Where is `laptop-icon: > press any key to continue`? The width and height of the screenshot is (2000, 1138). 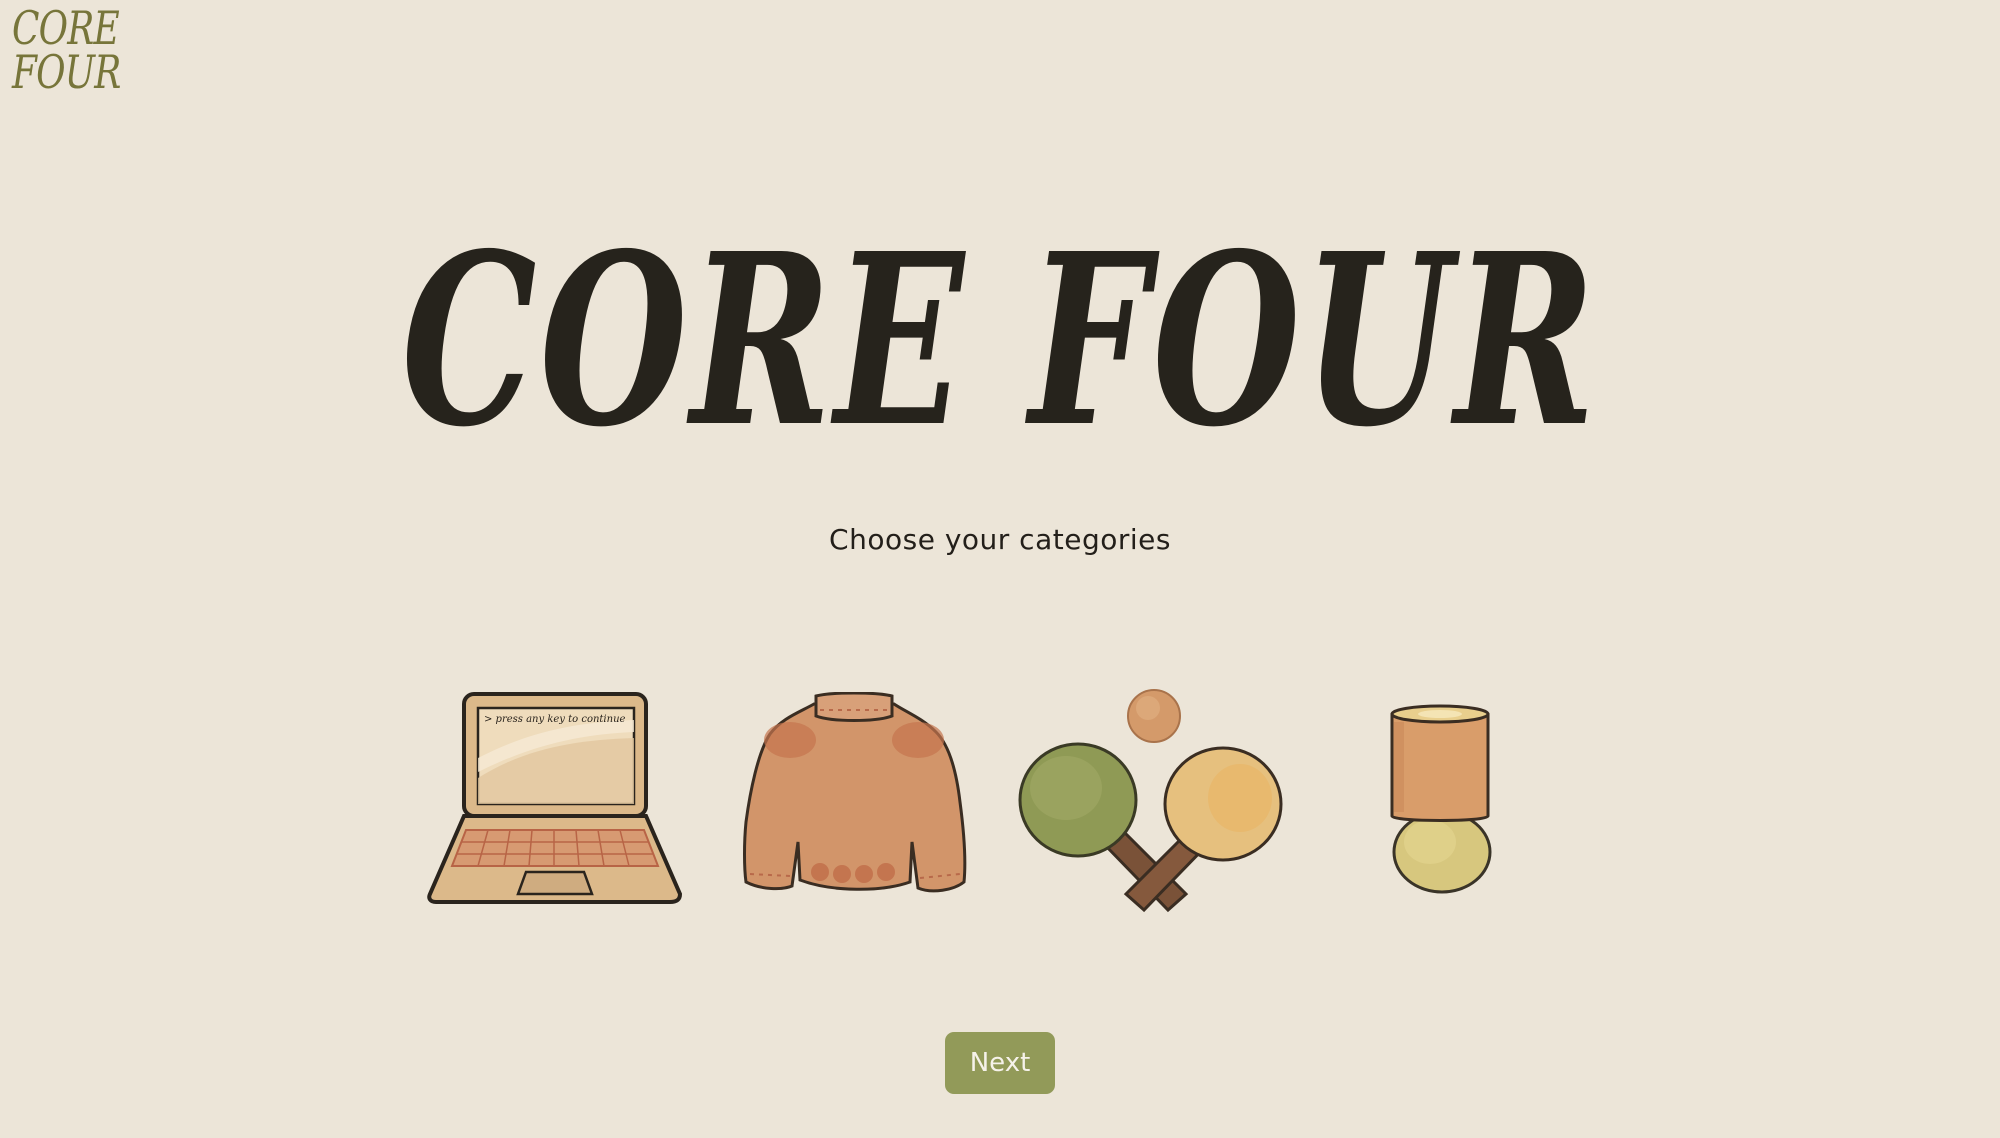 laptop-icon: > press any key to continue is located at coordinates (555, 798).